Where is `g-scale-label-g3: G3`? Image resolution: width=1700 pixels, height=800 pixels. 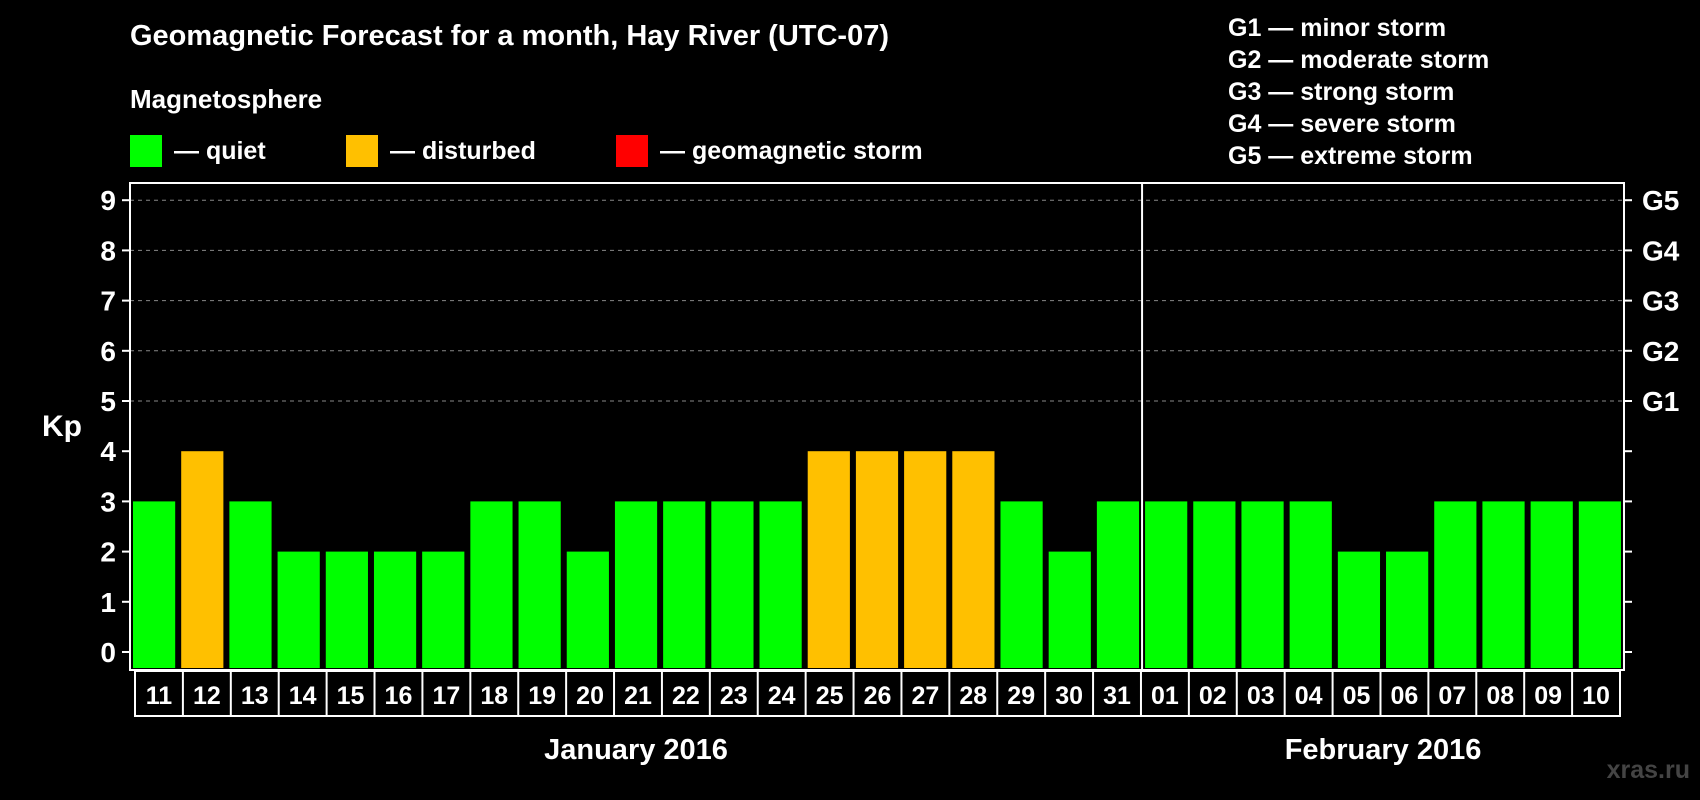 g-scale-label-g3: G3 is located at coordinates (1660, 301).